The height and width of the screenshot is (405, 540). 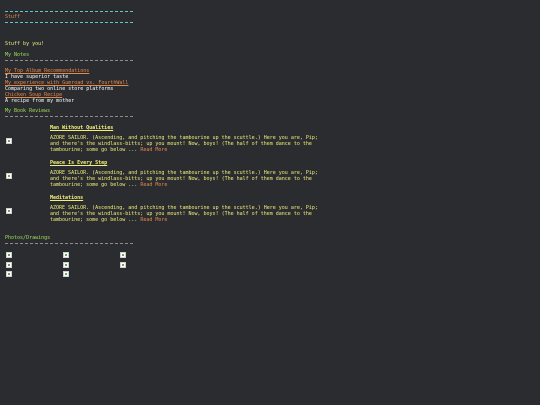 What do you see at coordinates (40, 101) in the screenshot?
I see `note-desc: A recipe from my mother` at bounding box center [40, 101].